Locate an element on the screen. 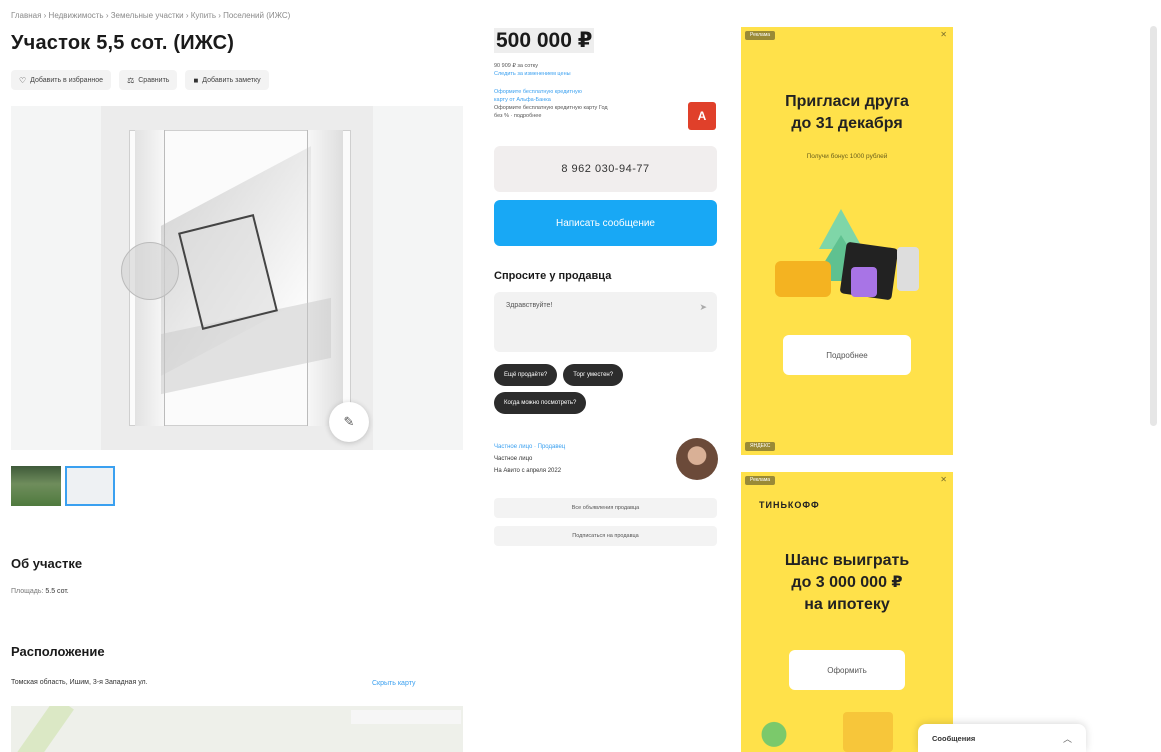  seller-listings-button: Все объявления продавца is located at coordinates (605, 508).